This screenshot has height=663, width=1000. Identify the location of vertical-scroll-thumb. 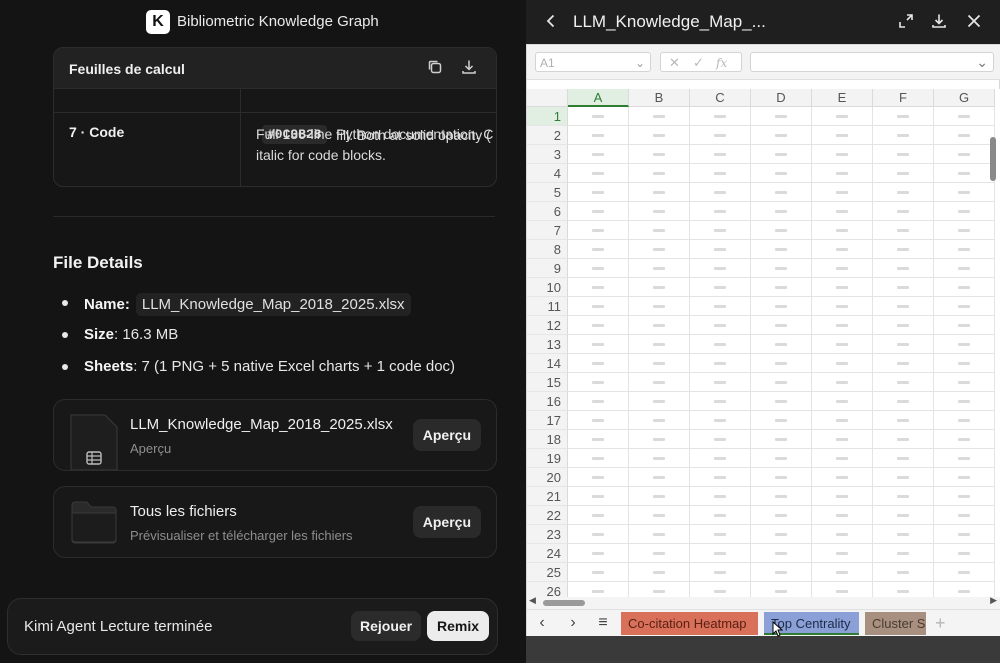
(993, 159).